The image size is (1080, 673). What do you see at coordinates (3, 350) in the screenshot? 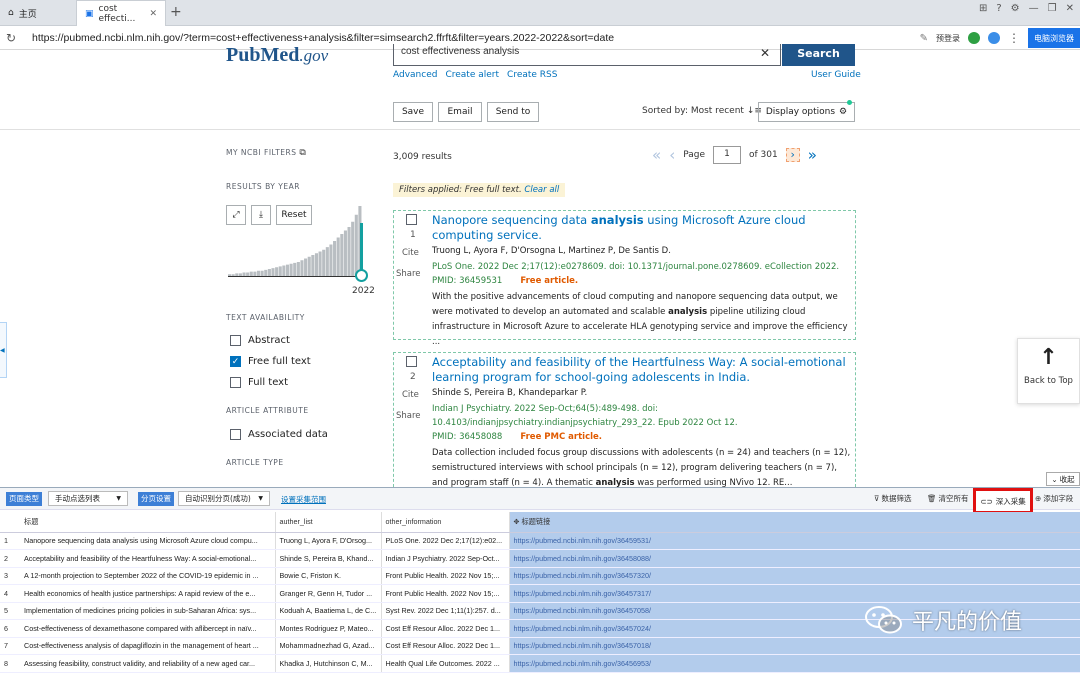
I see `sidebar-toggle: ◀` at bounding box center [3, 350].